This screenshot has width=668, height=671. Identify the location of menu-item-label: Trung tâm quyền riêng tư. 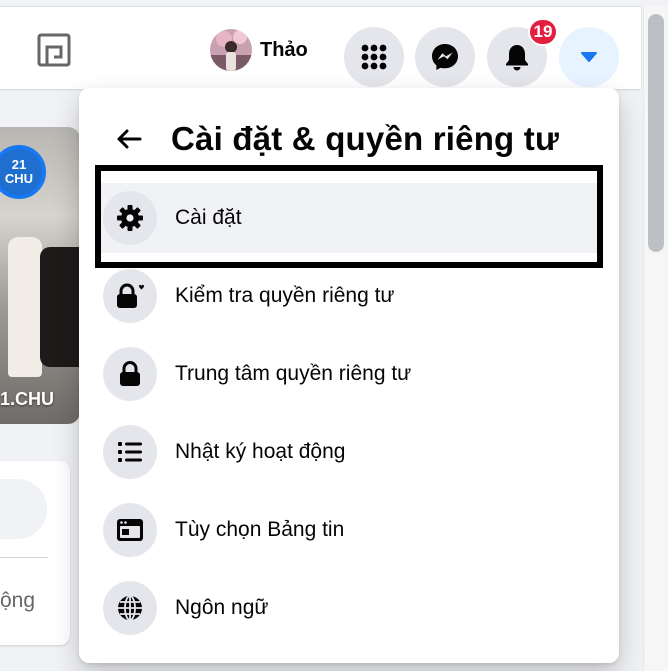
(293, 373).